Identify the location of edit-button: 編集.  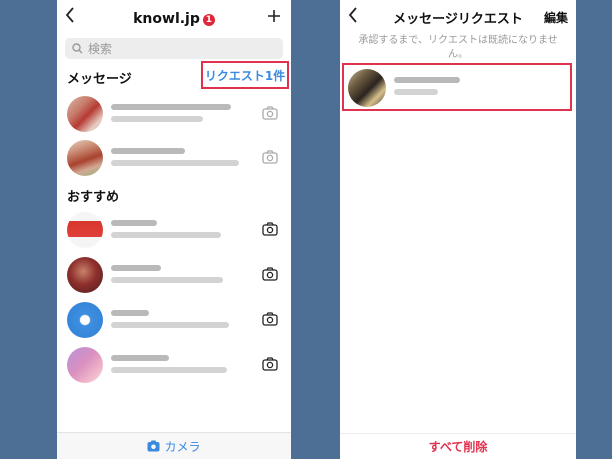
(556, 17).